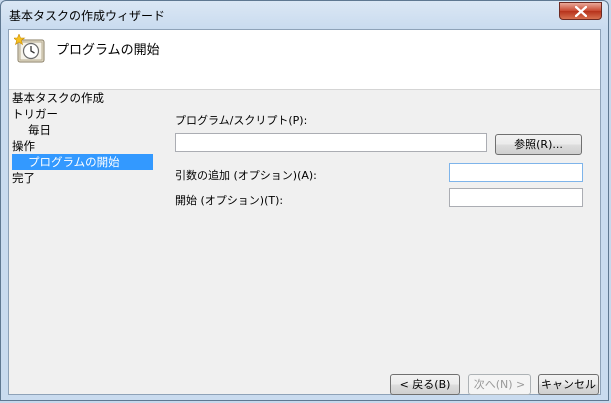 This screenshot has height=403, width=611. Describe the element at coordinates (82, 146) in the screenshot. I see `step-action: 操作` at that location.